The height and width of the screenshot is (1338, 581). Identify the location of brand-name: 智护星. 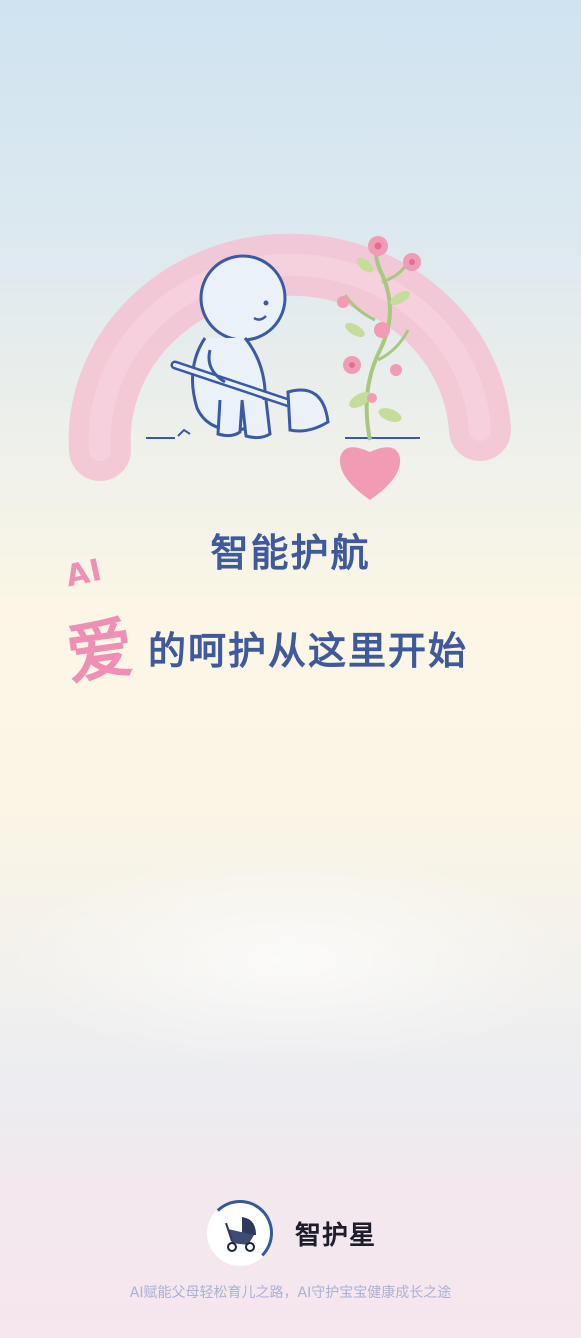
(336, 1235).